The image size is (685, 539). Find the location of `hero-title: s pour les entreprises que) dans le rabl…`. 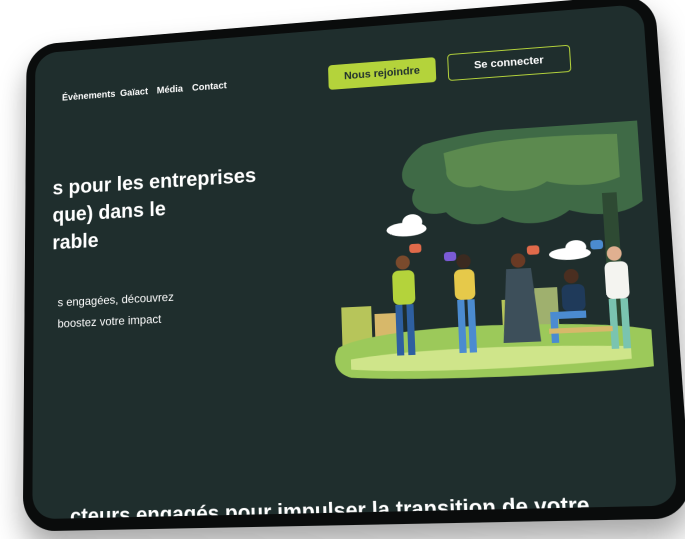

hero-title: s pour les entreprises que) dans le rabl… is located at coordinates (204, 206).